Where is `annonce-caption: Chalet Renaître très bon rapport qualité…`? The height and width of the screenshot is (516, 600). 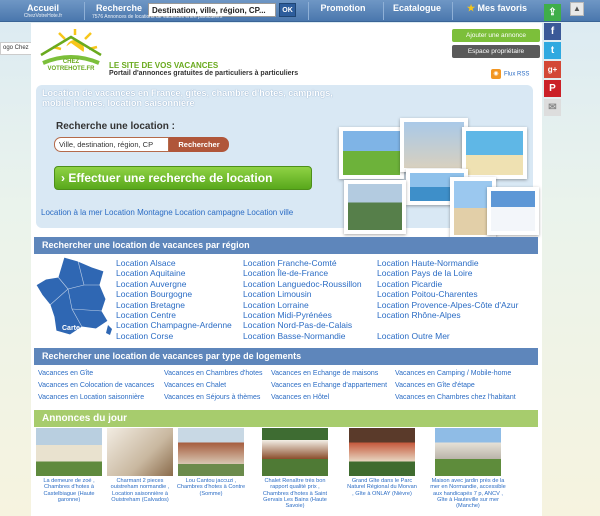
annonce-caption: Chalet Renaître très bon rapport qualité… is located at coordinates (295, 494).